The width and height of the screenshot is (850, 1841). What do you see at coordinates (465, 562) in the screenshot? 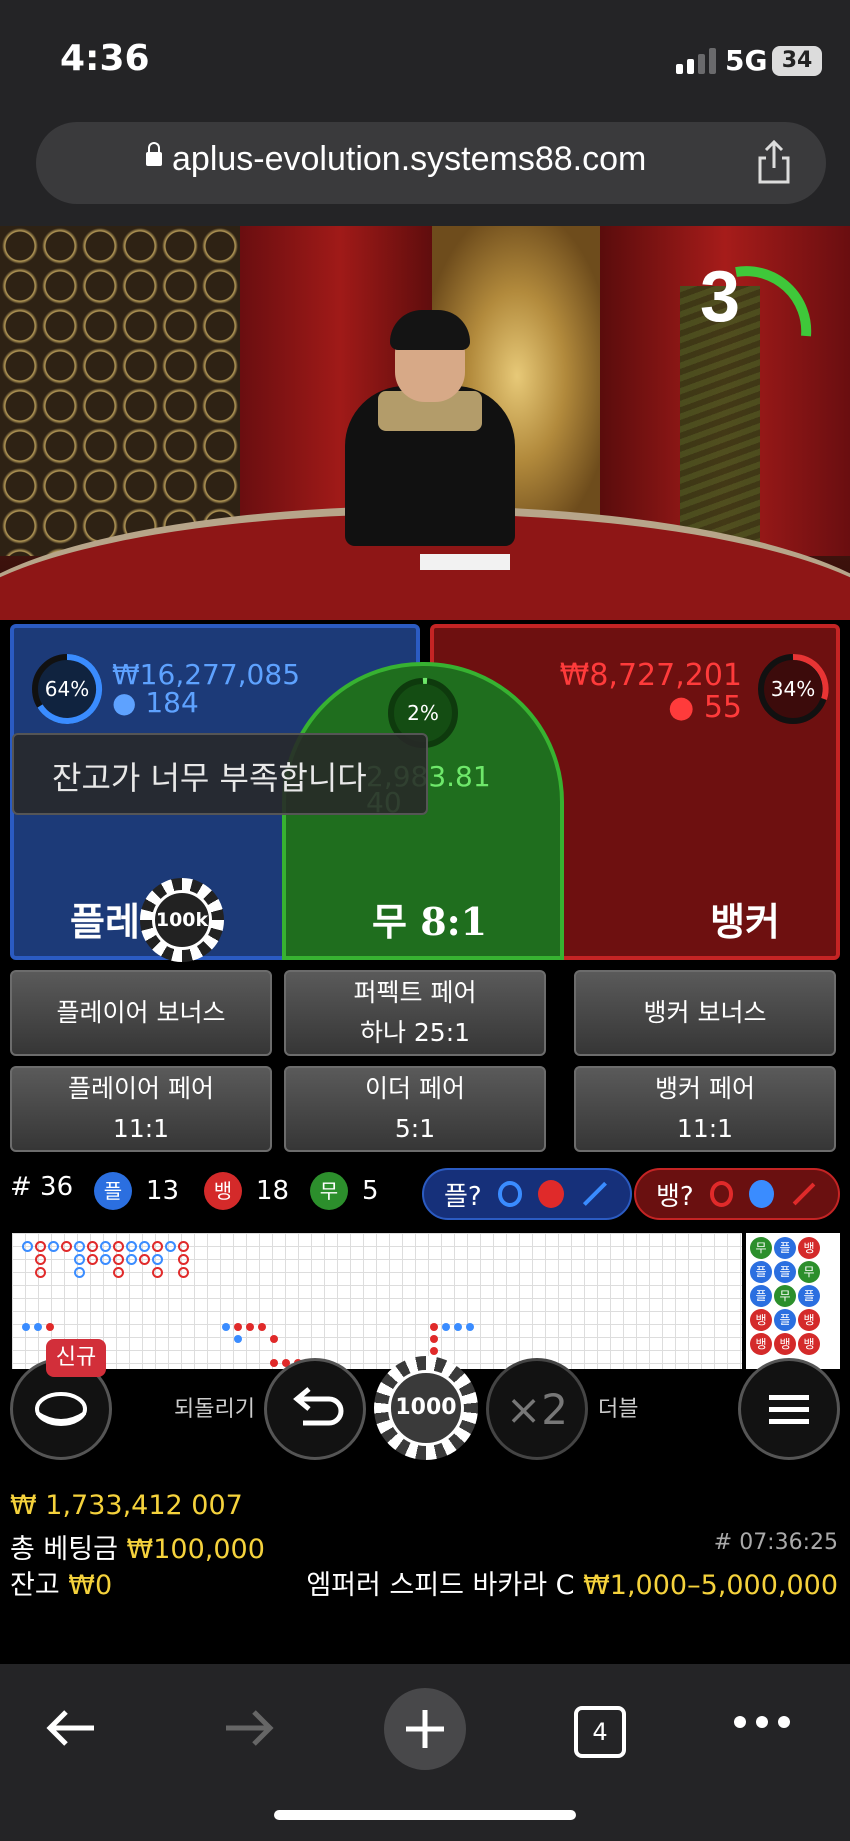
I see `dealt-cards` at bounding box center [465, 562].